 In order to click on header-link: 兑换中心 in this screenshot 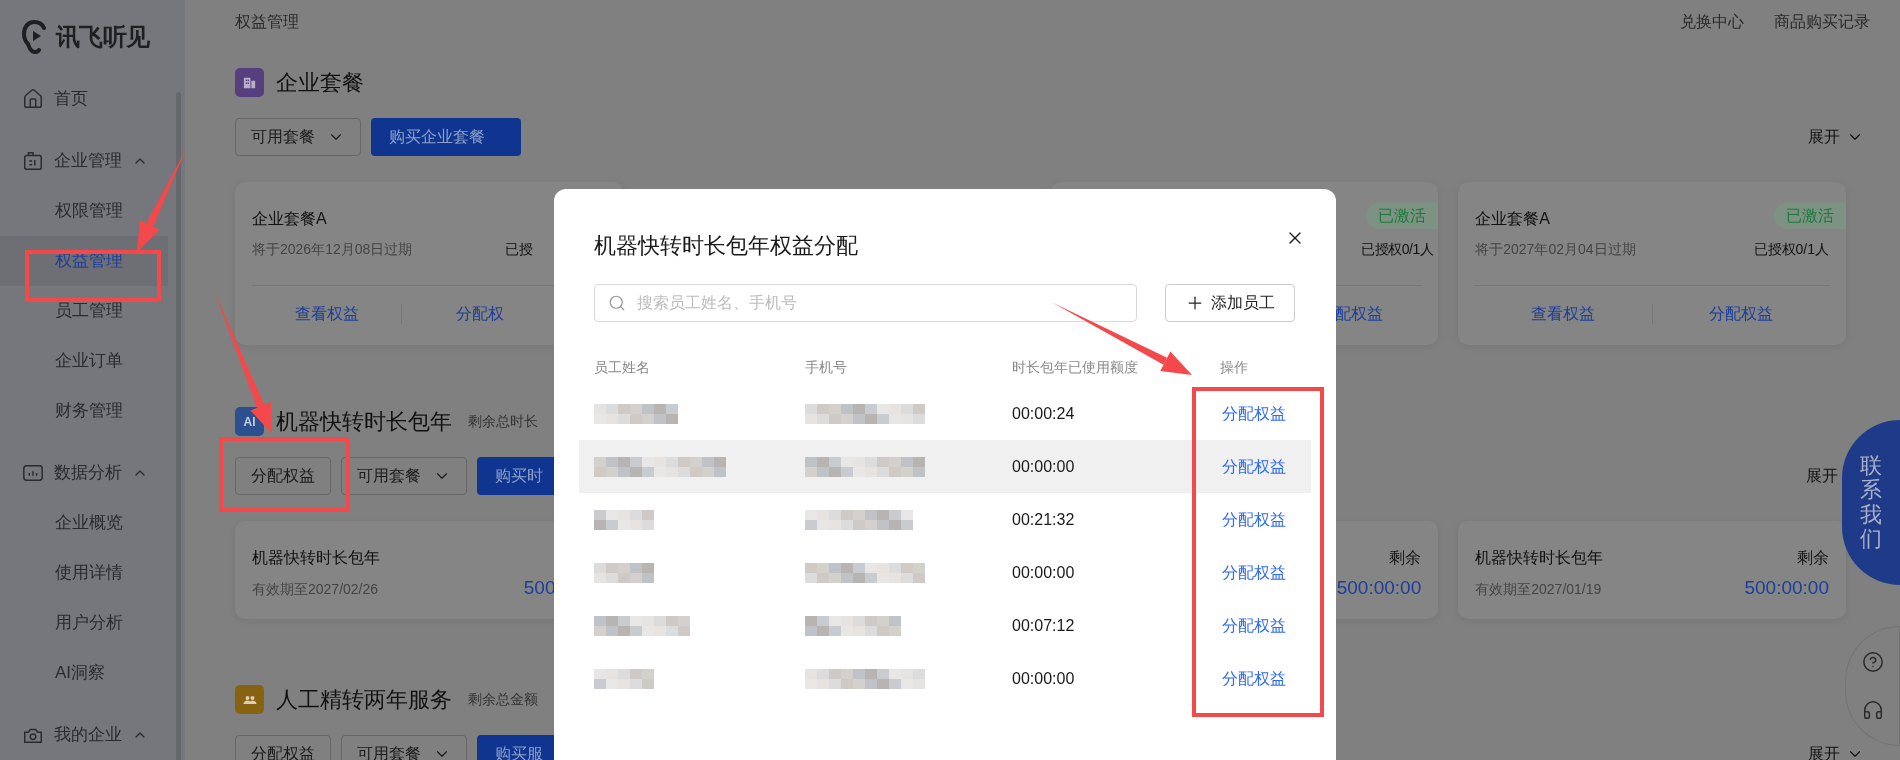, I will do `click(1712, 22)`.